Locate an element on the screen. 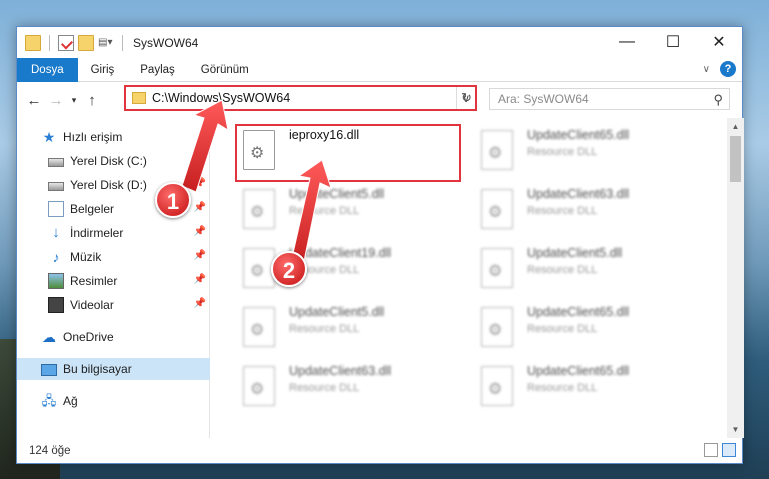 Image resolution: width=769 pixels, height=479 pixels. vertical-scrollbar: ▲ ▼ is located at coordinates (735, 278).